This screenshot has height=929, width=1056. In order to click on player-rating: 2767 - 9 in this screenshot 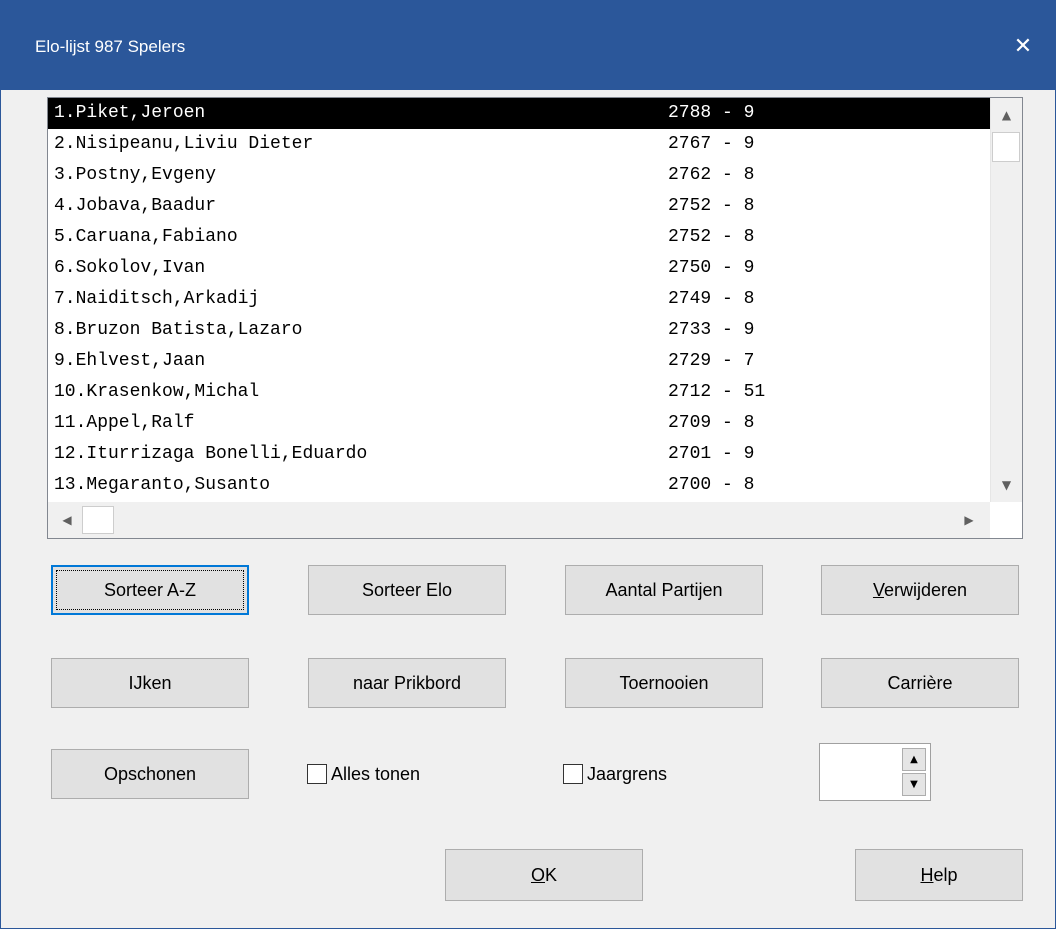, I will do `click(711, 144)`.